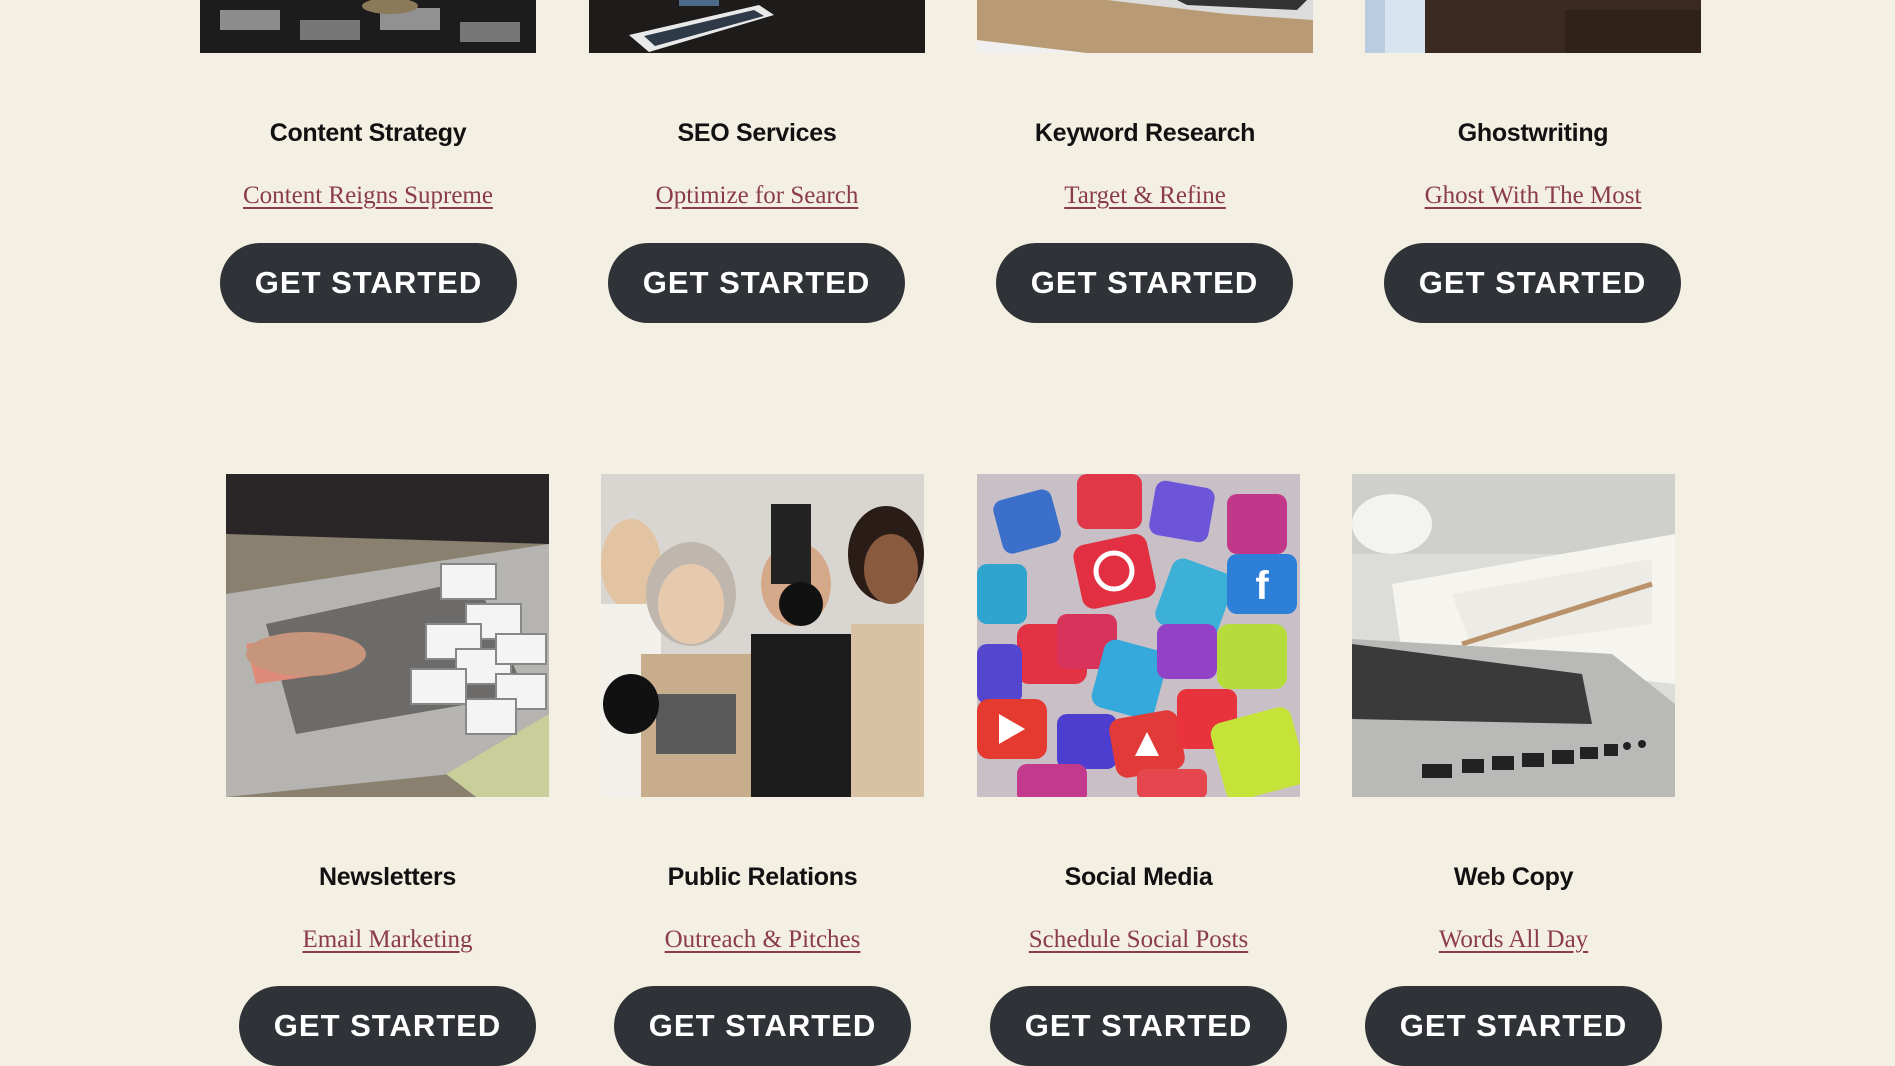  I want to click on card-link: Ghost With The Most, so click(1533, 196).